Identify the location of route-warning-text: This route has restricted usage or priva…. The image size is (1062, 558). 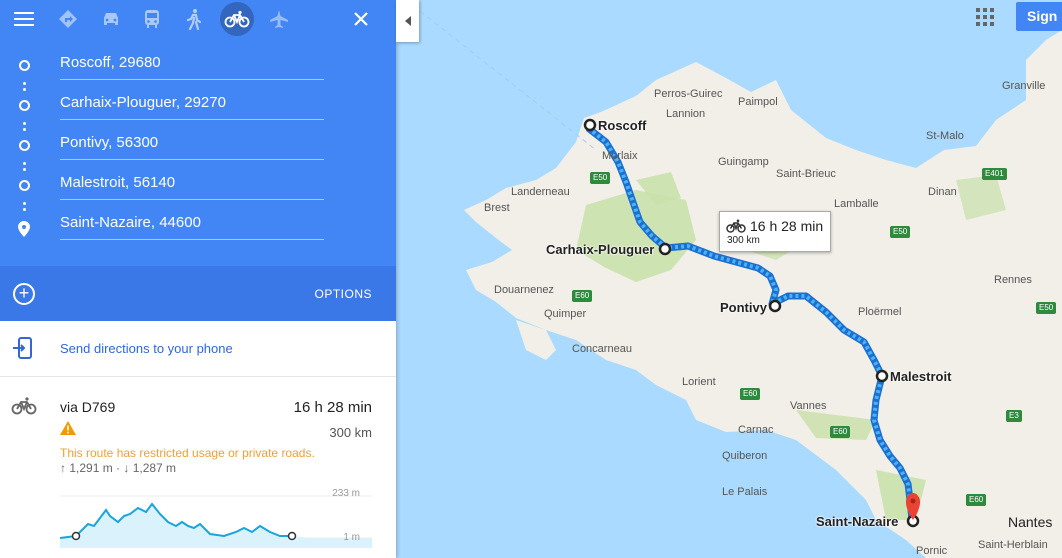
(187, 453).